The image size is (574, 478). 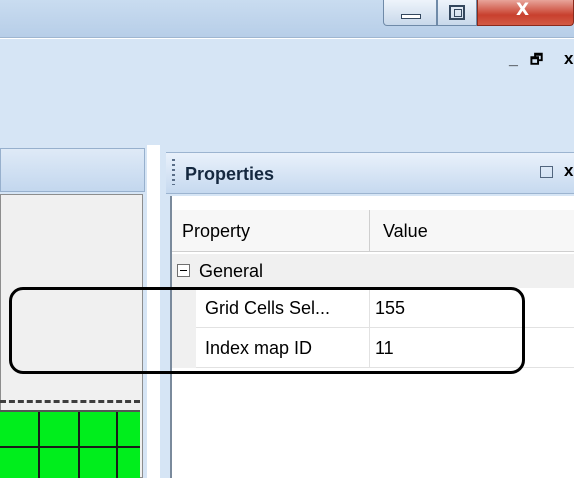 What do you see at coordinates (568, 59) in the screenshot?
I see `mdi-close-button: x` at bounding box center [568, 59].